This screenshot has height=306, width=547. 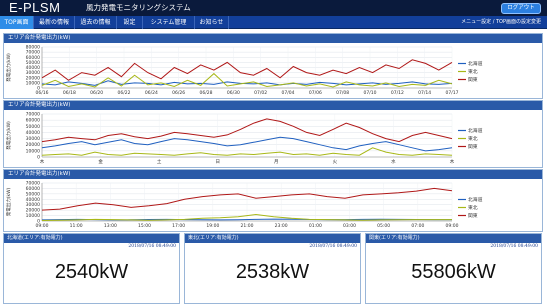 I want to click on x-tick-label: 07/04, so click(x=288, y=93).